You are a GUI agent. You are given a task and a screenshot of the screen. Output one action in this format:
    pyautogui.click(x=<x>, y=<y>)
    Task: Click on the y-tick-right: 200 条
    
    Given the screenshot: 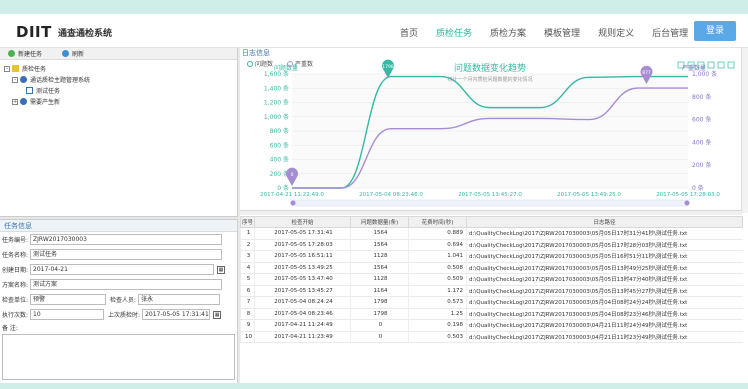 What is the action you would take?
    pyautogui.click(x=701, y=165)
    